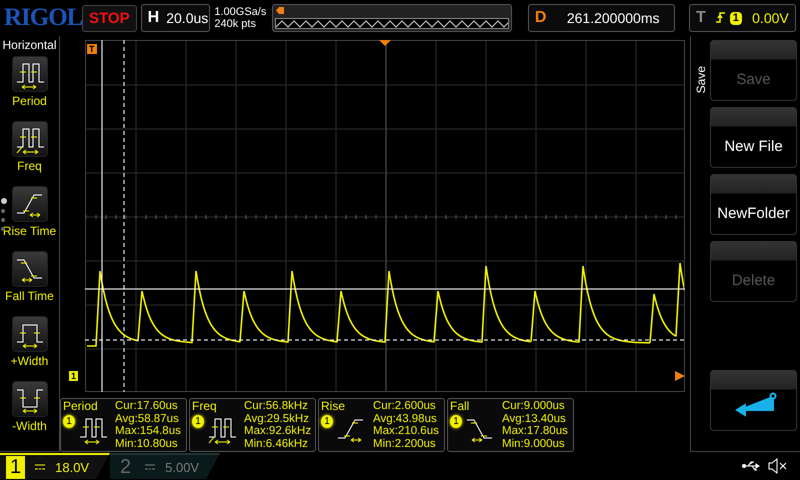  Describe the element at coordinates (280, 10) in the screenshot. I see `position-marker-icon` at that location.